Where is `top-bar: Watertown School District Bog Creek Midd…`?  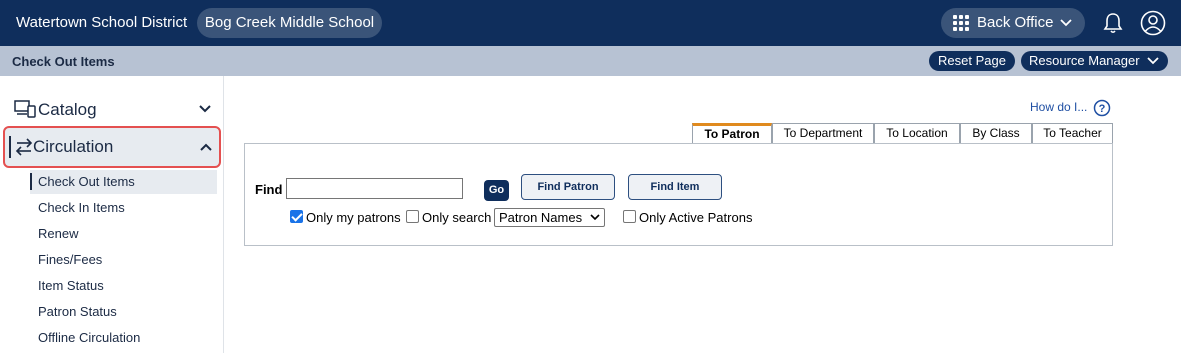 top-bar: Watertown School District Bog Creek Midd… is located at coordinates (590, 23).